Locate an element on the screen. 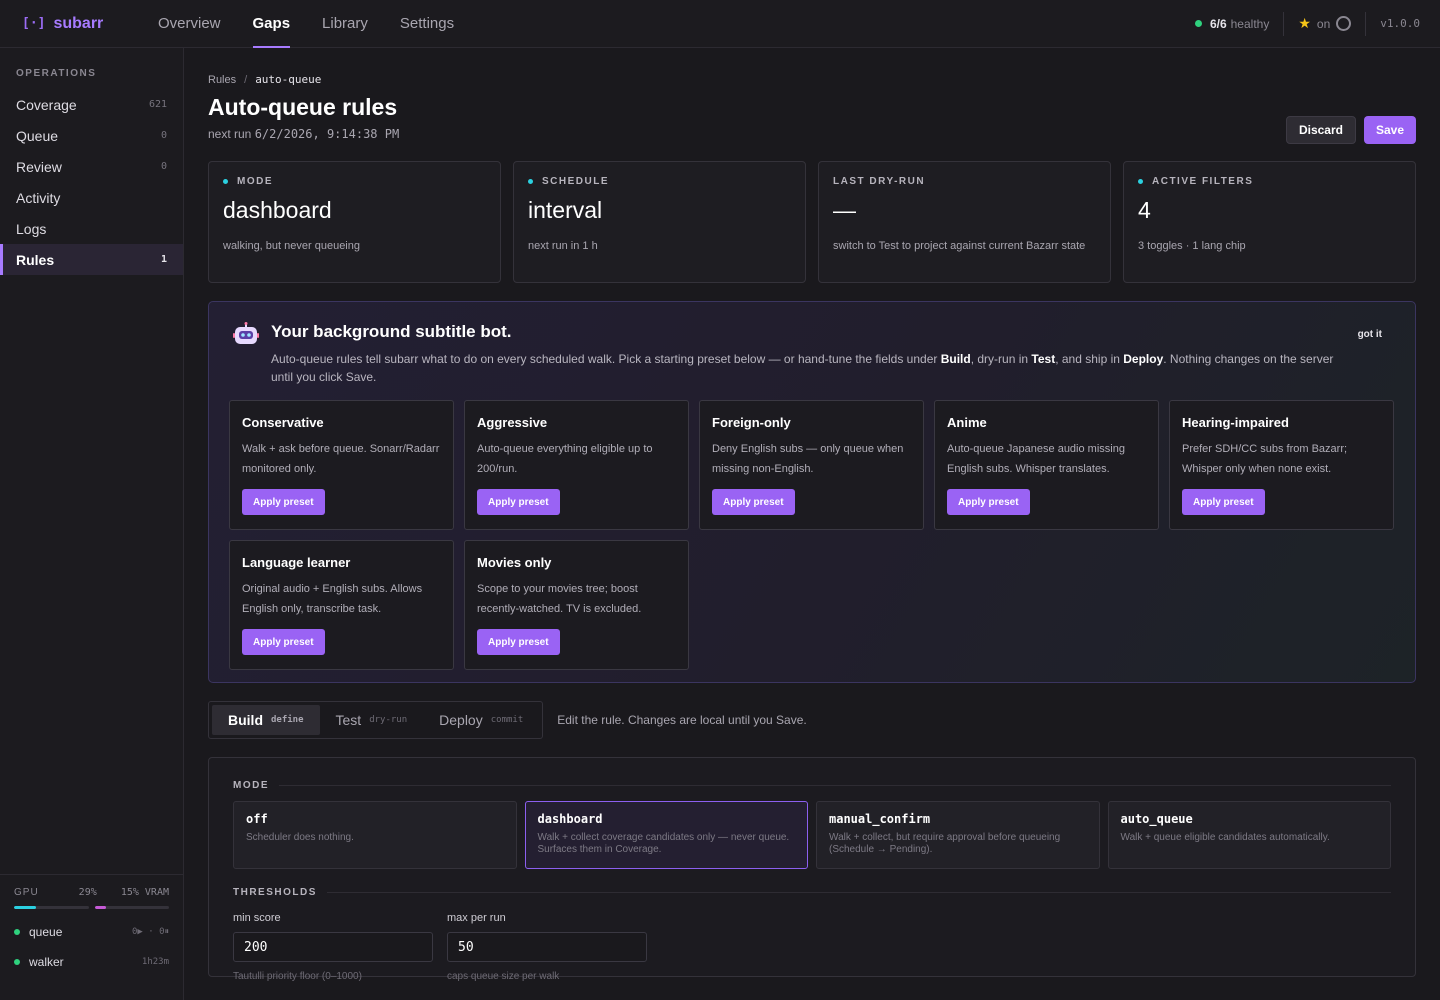  health-count: 6/6 is located at coordinates (1218, 23).